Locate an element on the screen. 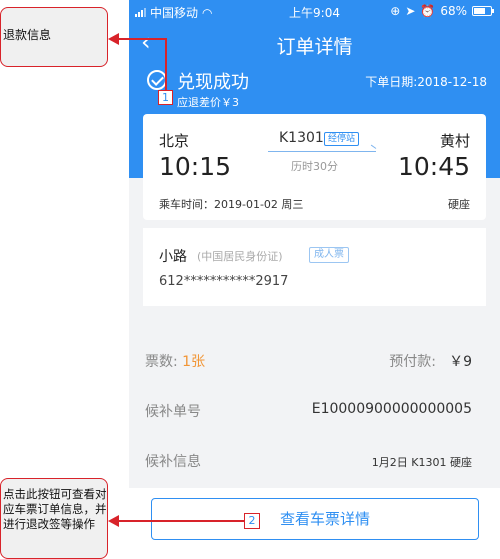  waitlist-info-label: 候补信息 is located at coordinates (173, 462).